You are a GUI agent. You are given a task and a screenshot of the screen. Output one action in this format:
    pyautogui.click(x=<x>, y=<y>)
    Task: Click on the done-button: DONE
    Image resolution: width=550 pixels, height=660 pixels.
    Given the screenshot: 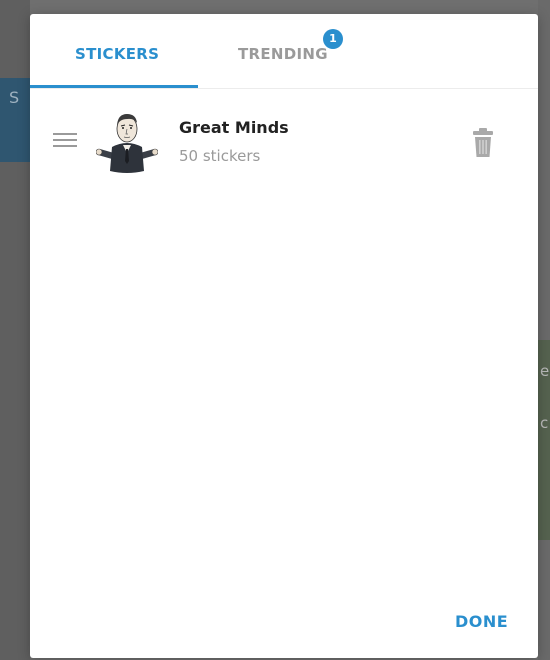 What is the action you would take?
    pyautogui.click(x=481, y=621)
    